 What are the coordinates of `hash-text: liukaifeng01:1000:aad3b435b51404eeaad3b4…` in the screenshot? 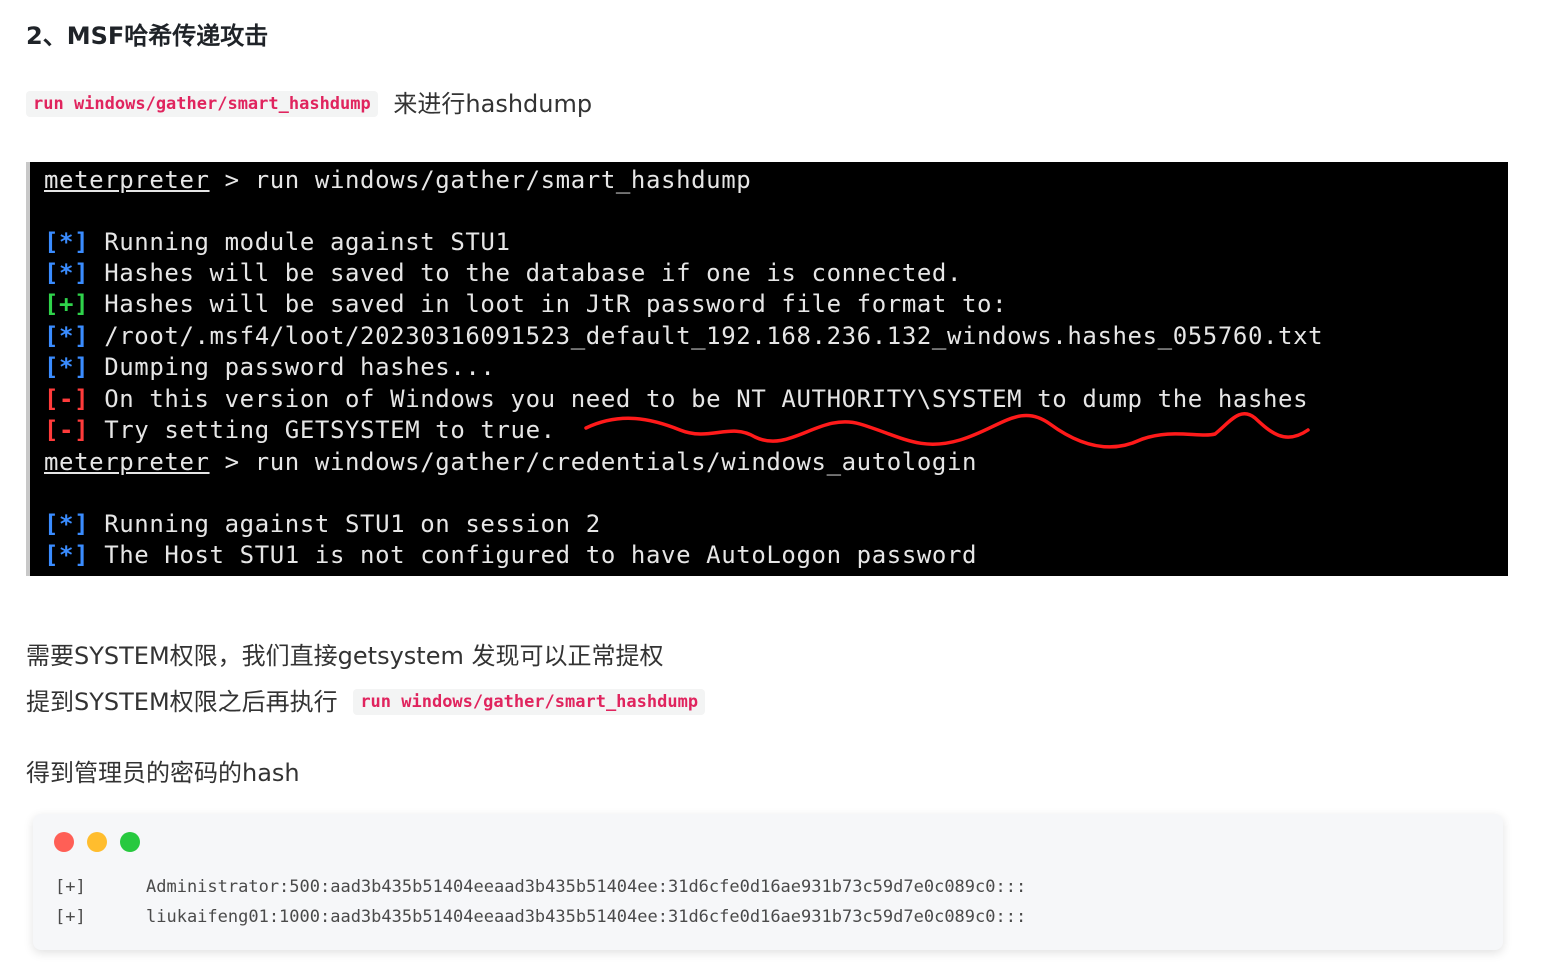 It's located at (586, 917).